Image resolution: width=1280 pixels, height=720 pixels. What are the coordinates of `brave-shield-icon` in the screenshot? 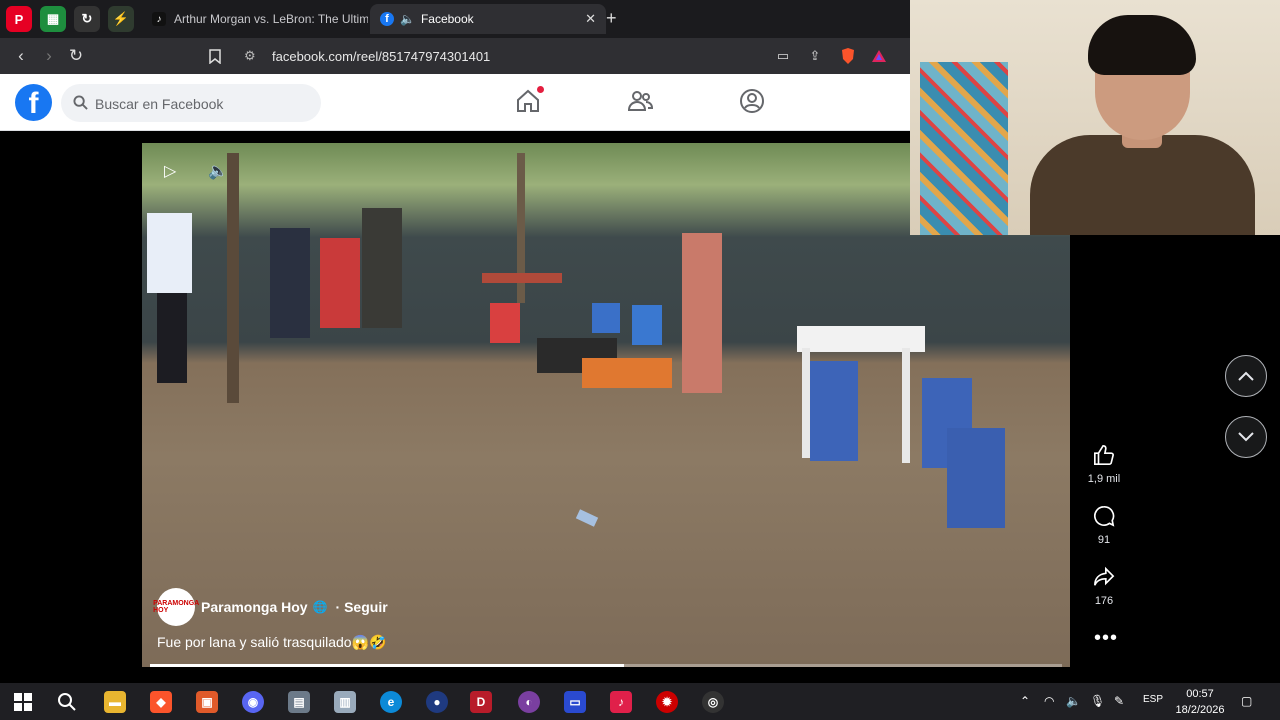 It's located at (848, 56).